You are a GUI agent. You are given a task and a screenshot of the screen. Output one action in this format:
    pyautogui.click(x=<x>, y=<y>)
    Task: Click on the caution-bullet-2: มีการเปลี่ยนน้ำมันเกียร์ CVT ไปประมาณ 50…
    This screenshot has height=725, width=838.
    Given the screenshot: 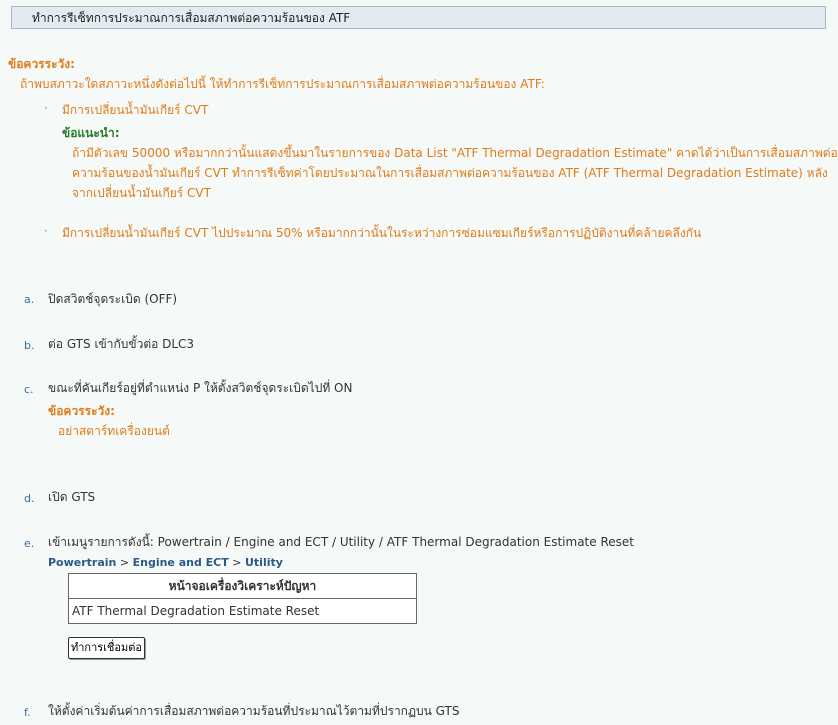 What is the action you would take?
    pyautogui.click(x=382, y=233)
    